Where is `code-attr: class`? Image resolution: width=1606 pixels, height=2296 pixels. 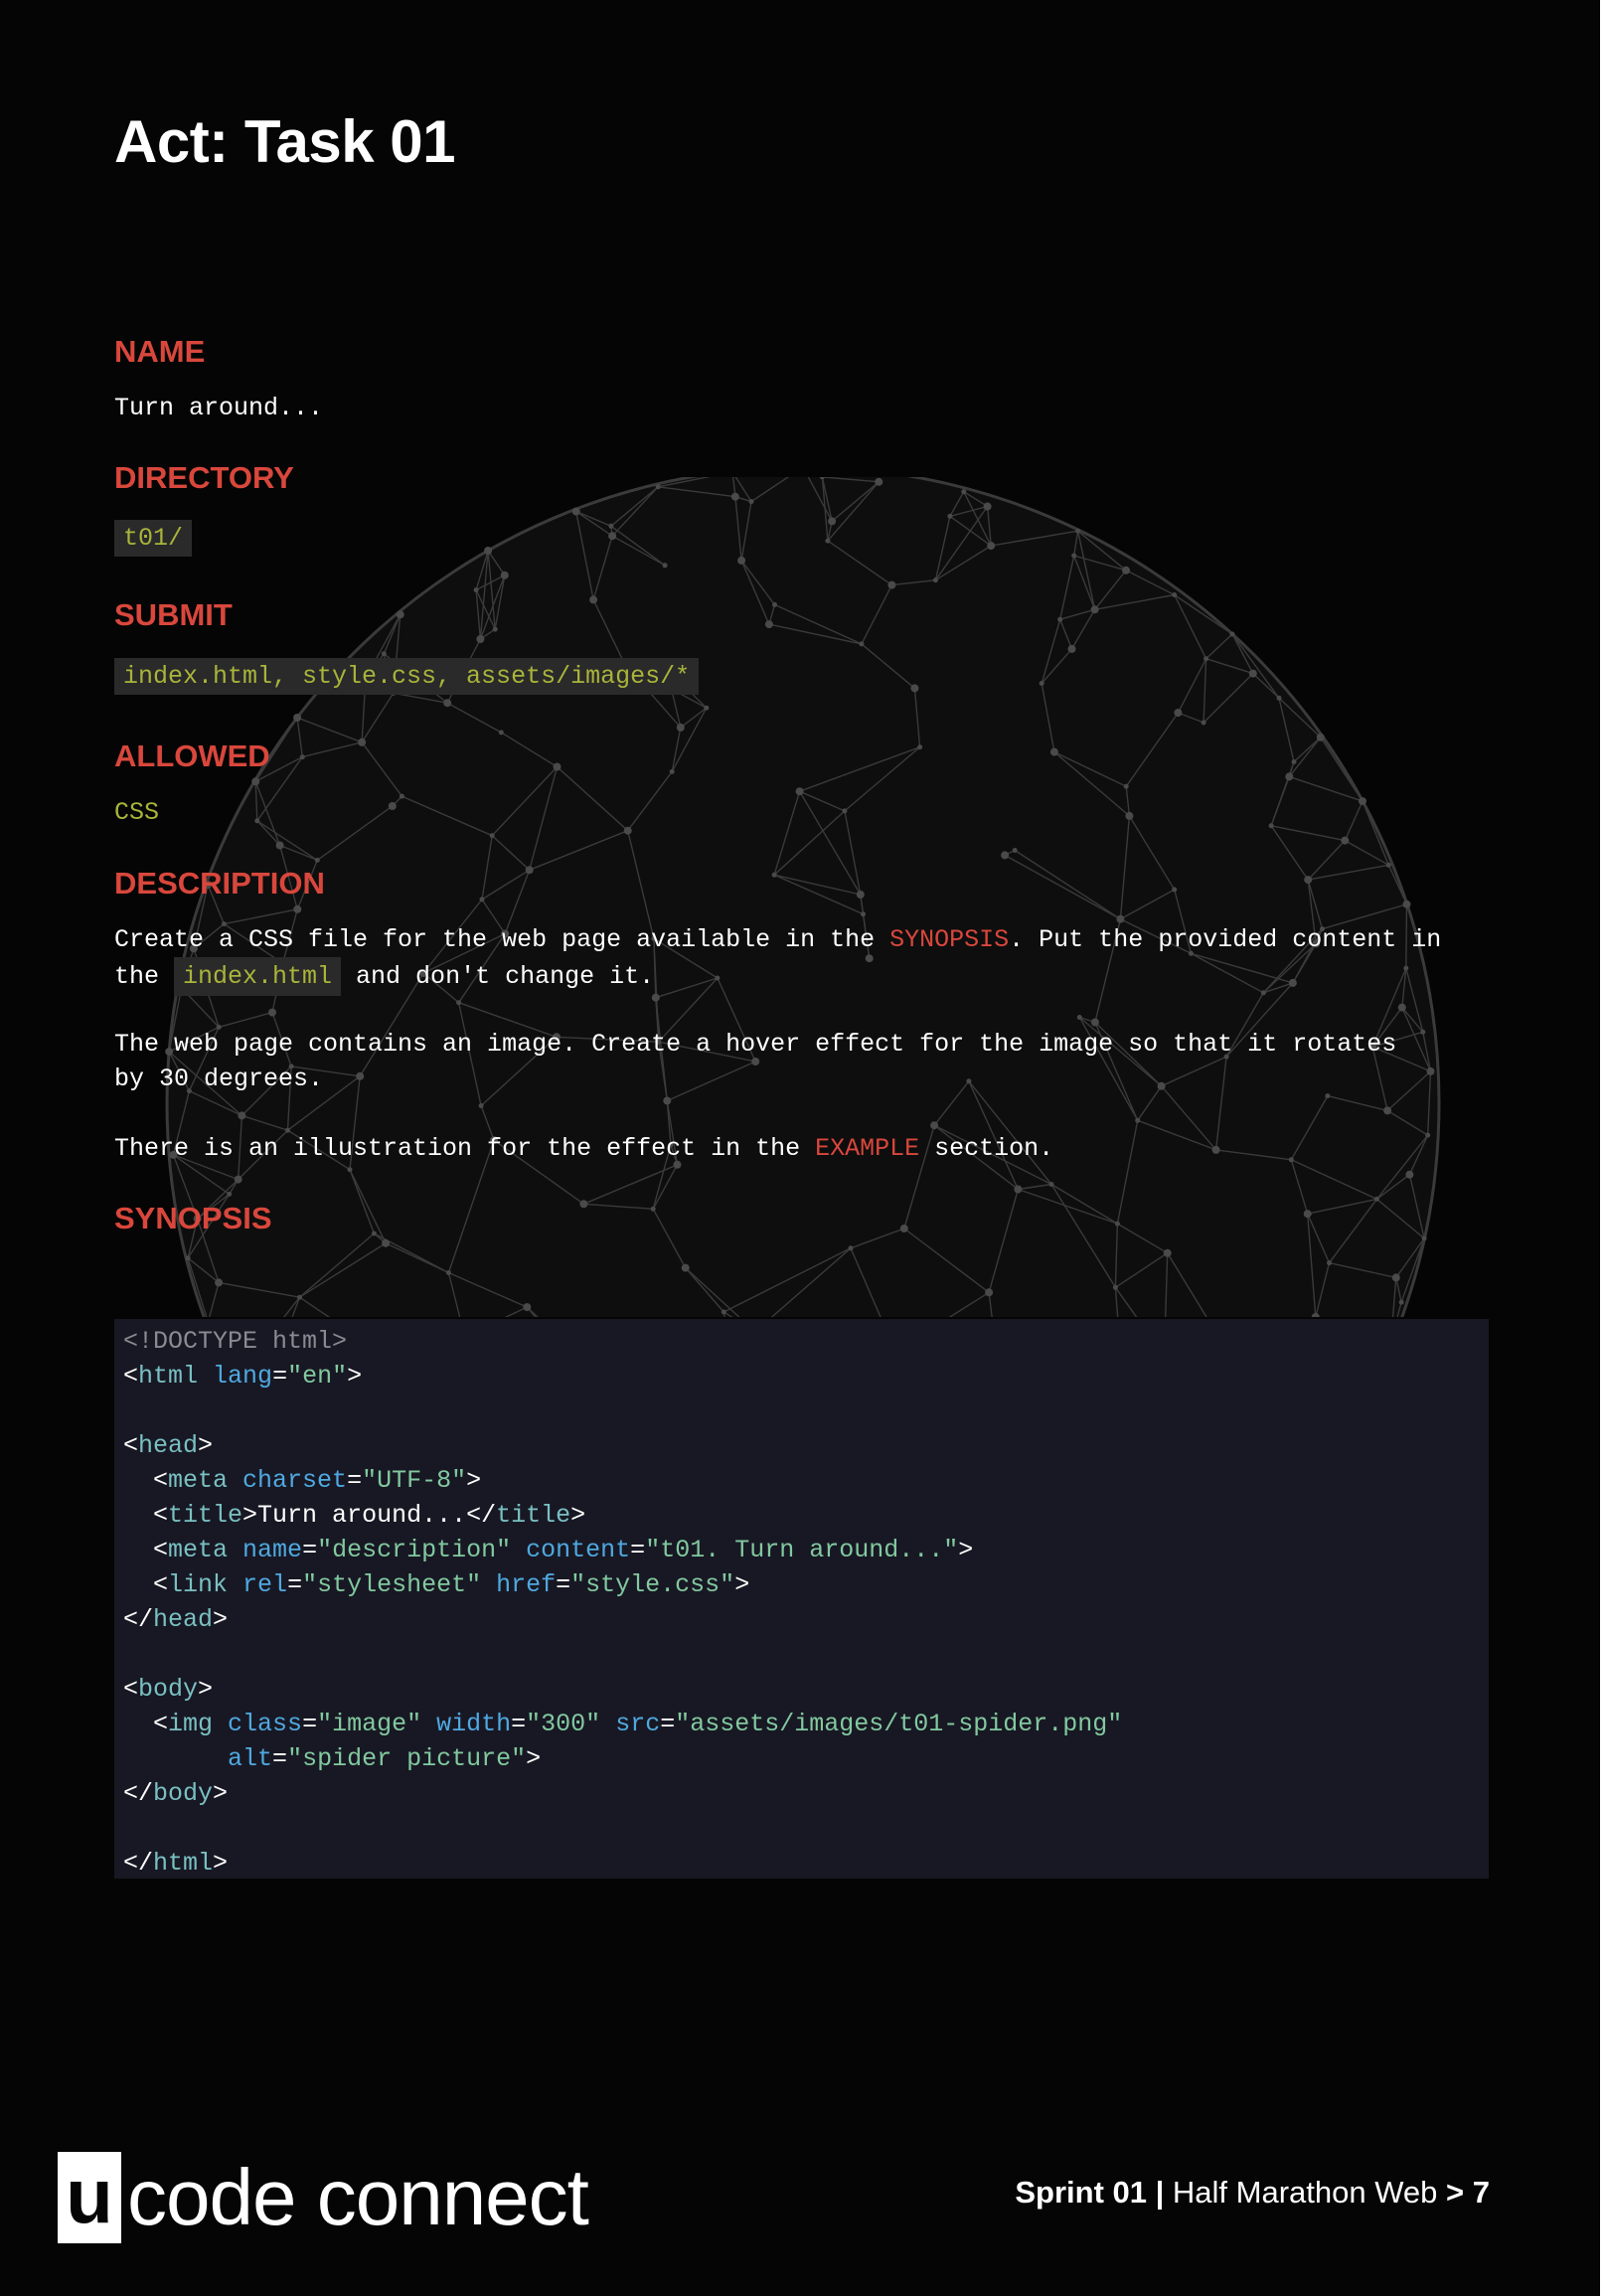
code-attr: class is located at coordinates (265, 1724).